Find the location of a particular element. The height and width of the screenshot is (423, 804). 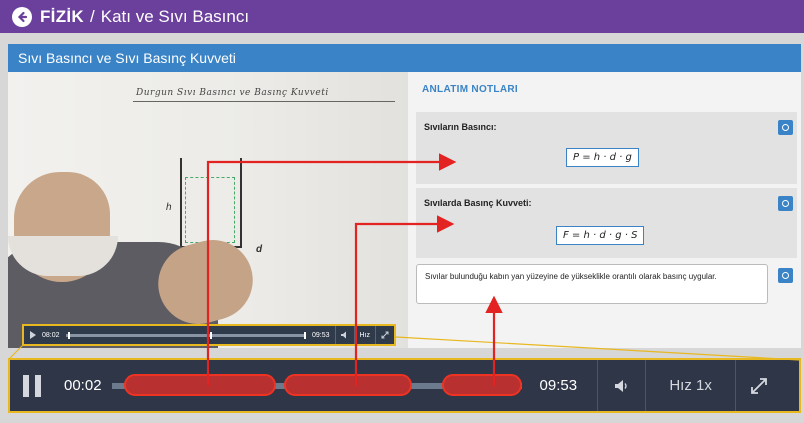

total-time: 09:53 is located at coordinates (558, 385).